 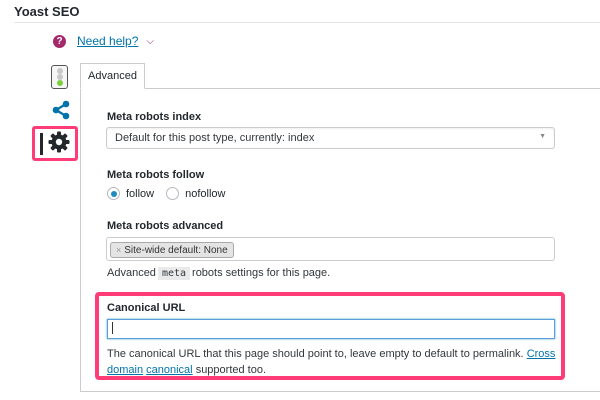 What do you see at coordinates (118, 250) in the screenshot?
I see `remove-chip-icon: ×` at bounding box center [118, 250].